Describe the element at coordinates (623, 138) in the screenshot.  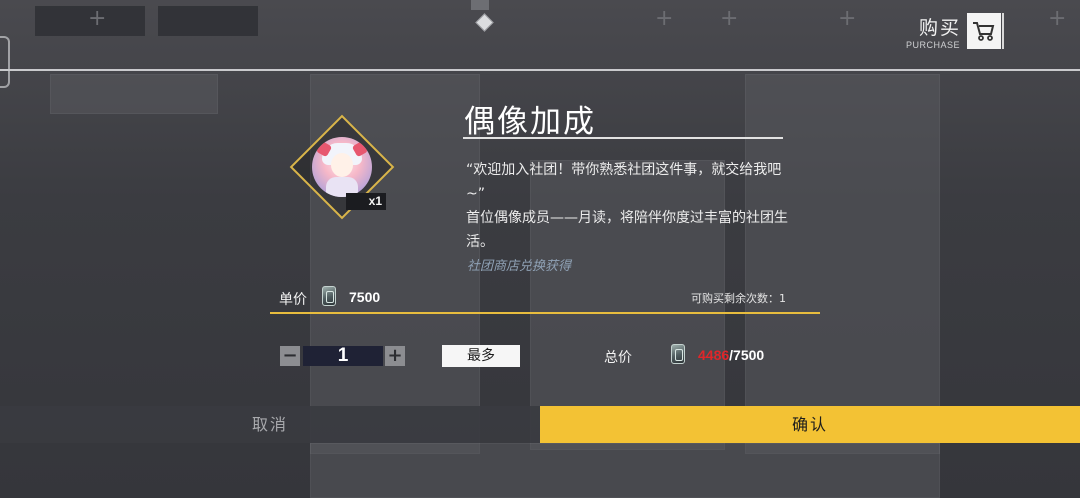
I see `title-underline` at that location.